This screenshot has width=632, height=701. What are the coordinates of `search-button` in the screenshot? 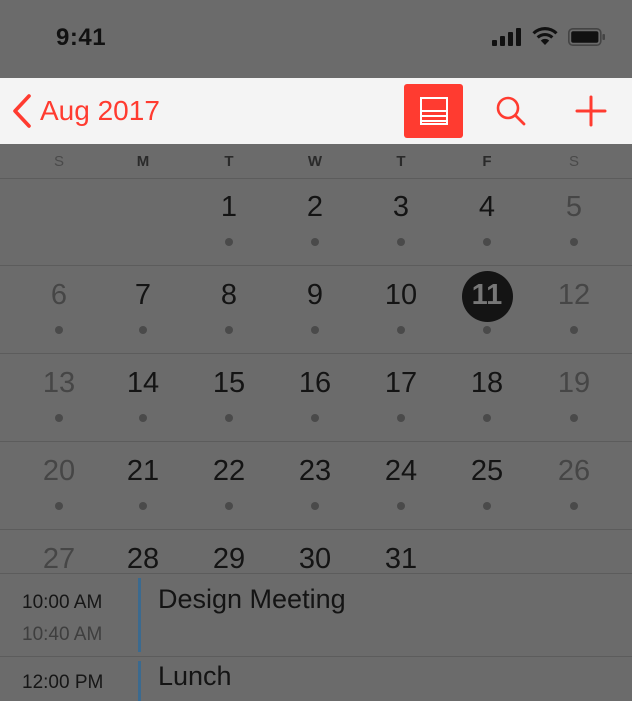 It's located at (511, 111).